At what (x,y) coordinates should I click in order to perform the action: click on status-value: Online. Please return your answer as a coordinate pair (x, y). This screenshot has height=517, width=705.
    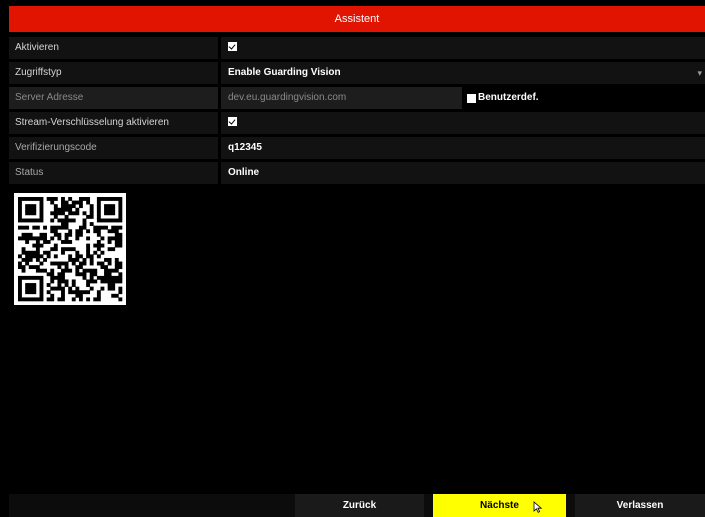
    Looking at the image, I should click on (244, 172).